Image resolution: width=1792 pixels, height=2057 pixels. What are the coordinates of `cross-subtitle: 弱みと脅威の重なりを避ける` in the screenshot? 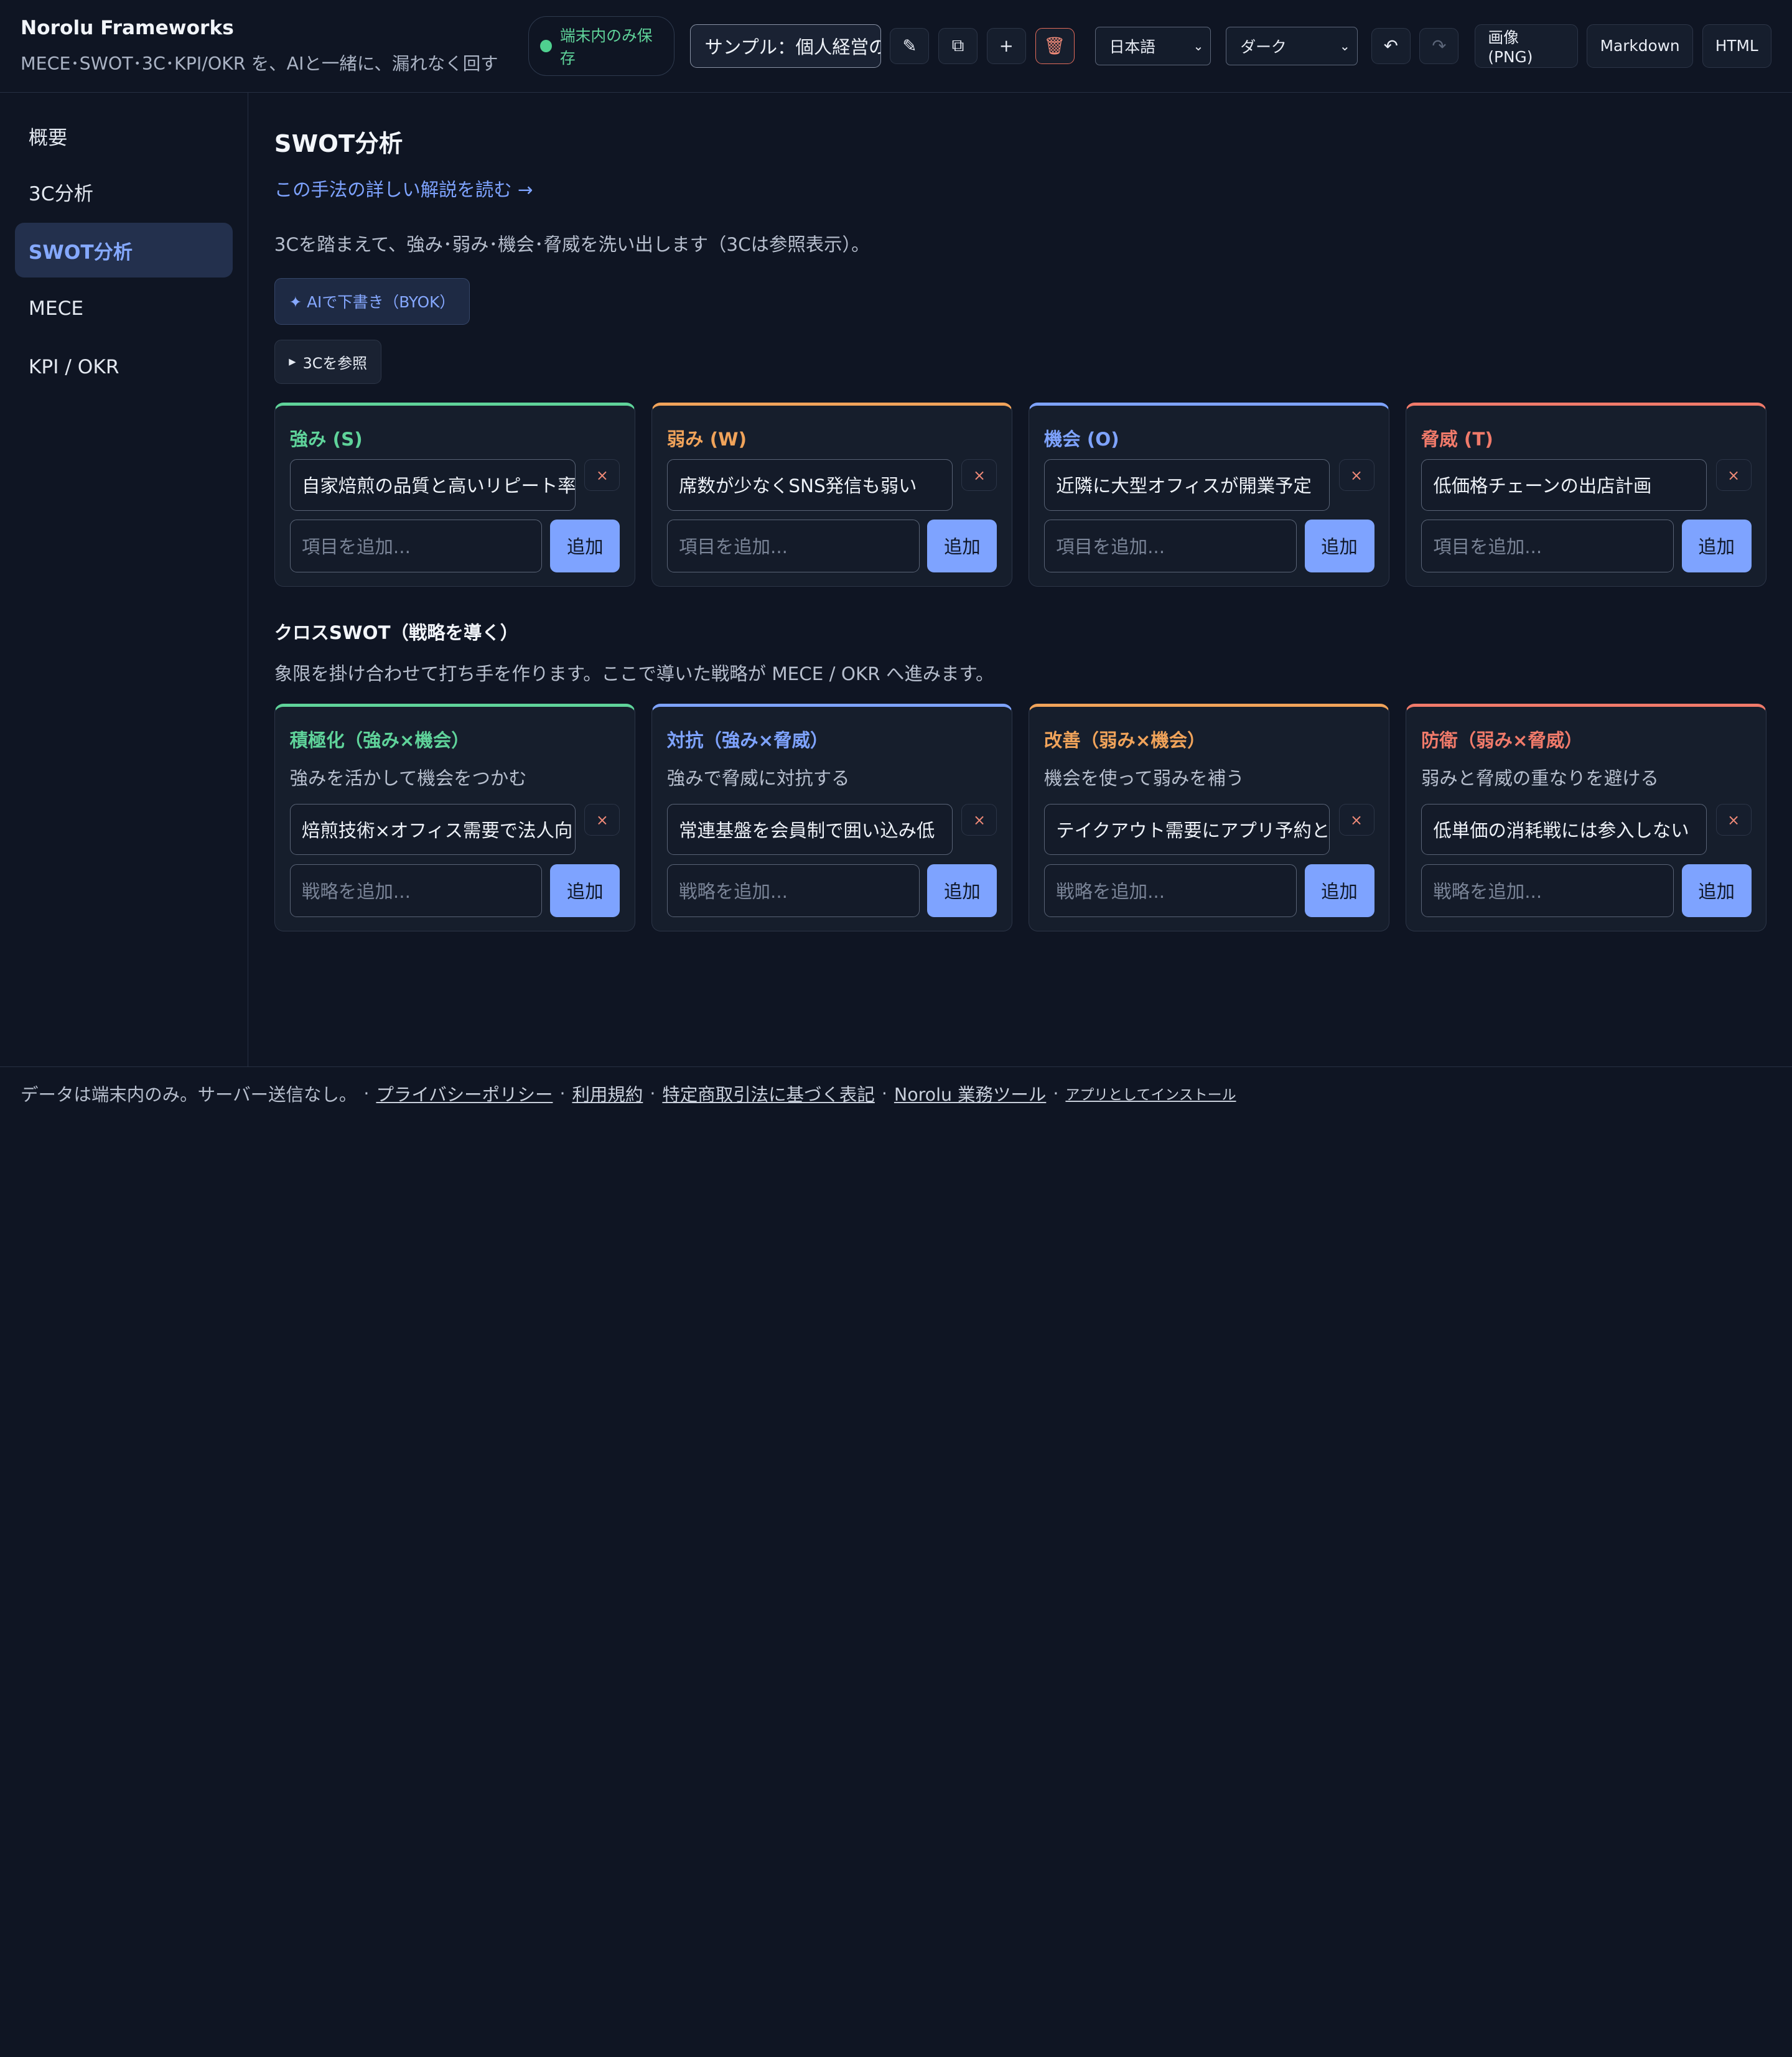 It's located at (1540, 778).